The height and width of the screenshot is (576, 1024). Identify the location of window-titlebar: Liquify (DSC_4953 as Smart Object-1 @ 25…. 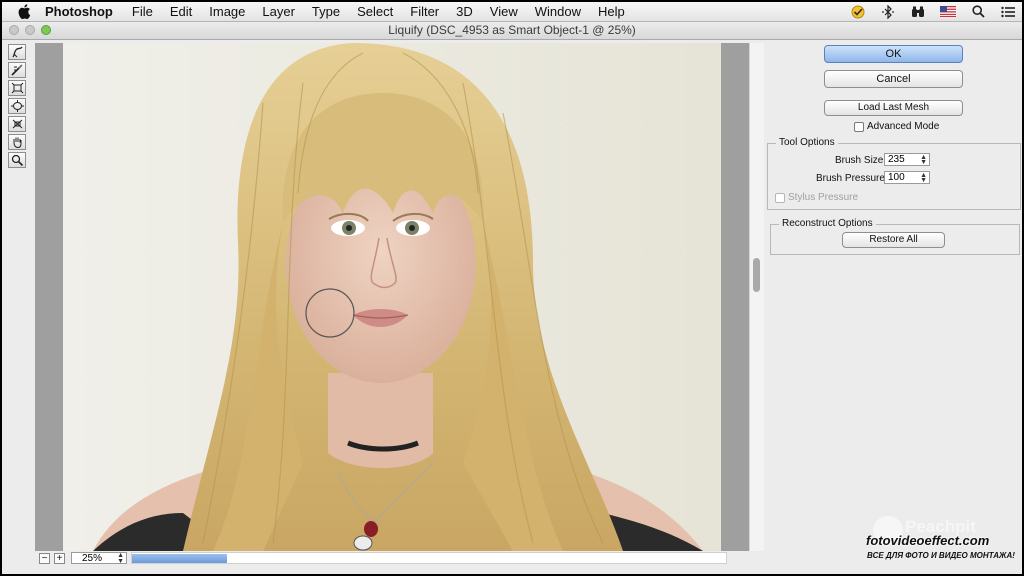
(512, 31).